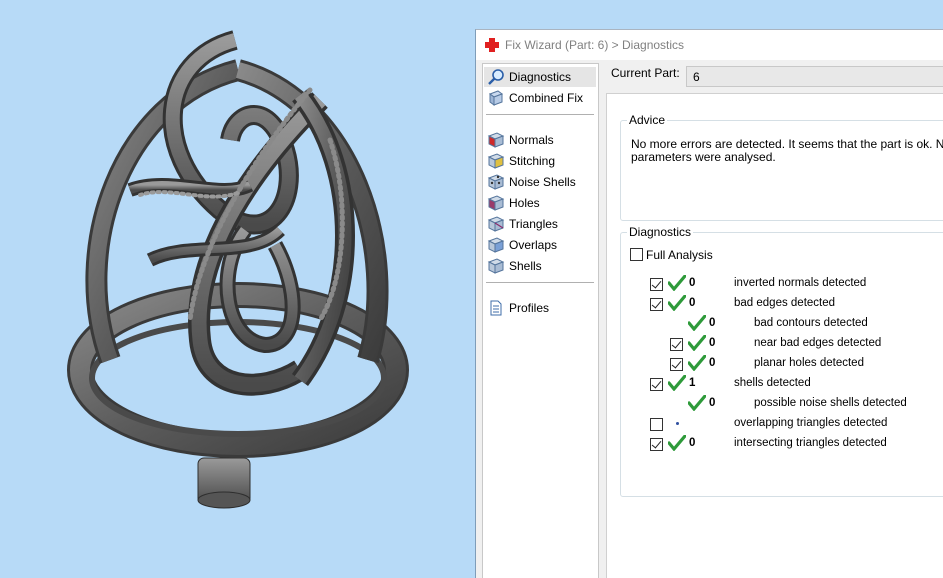  I want to click on app-cross-icon, so click(492, 45).